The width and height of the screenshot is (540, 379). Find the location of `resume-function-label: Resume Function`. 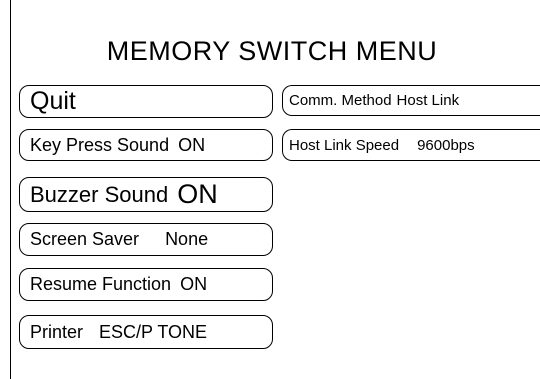

resume-function-label: Resume Function is located at coordinates (101, 284).